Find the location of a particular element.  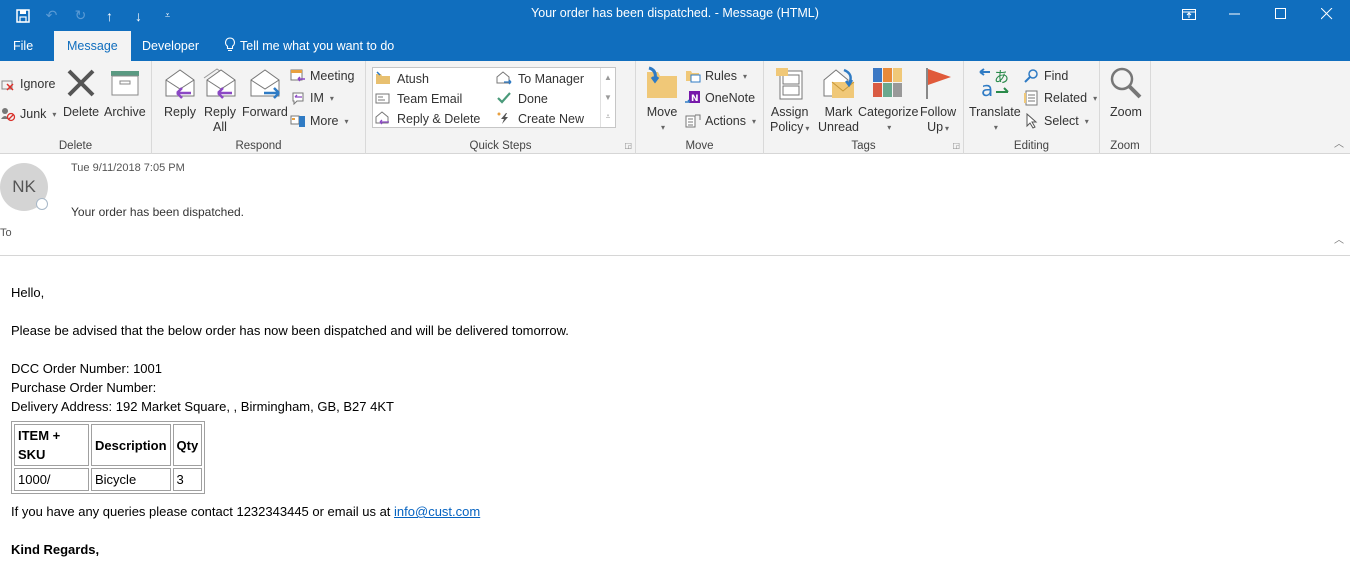

mark-unread-icon is located at coordinates (839, 83).